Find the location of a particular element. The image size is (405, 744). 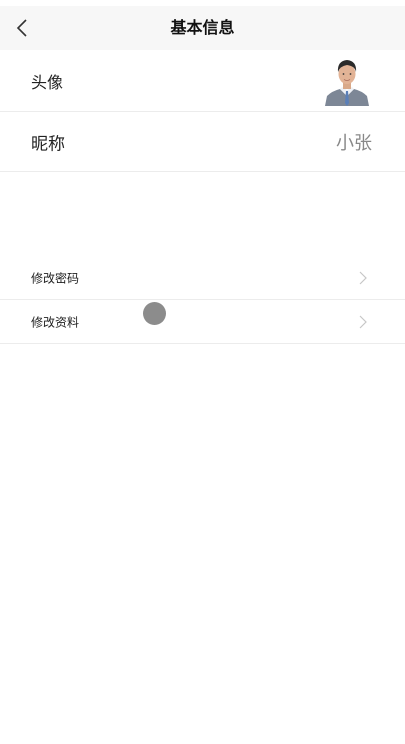

edit-profile-label: 修改资料 is located at coordinates (55, 322).